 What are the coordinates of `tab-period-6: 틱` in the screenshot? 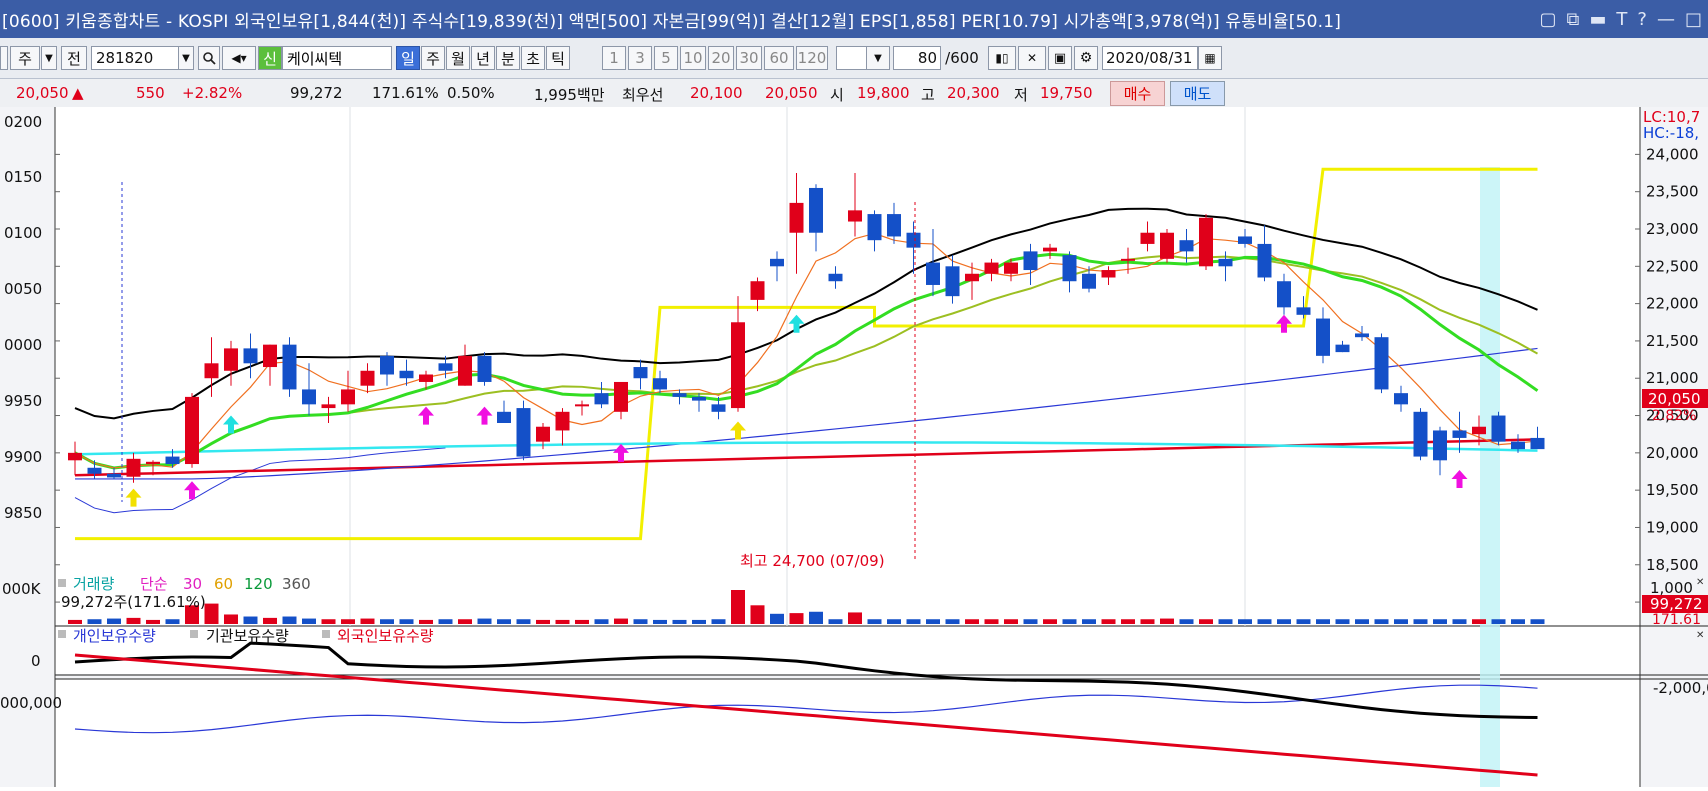 It's located at (558, 58).